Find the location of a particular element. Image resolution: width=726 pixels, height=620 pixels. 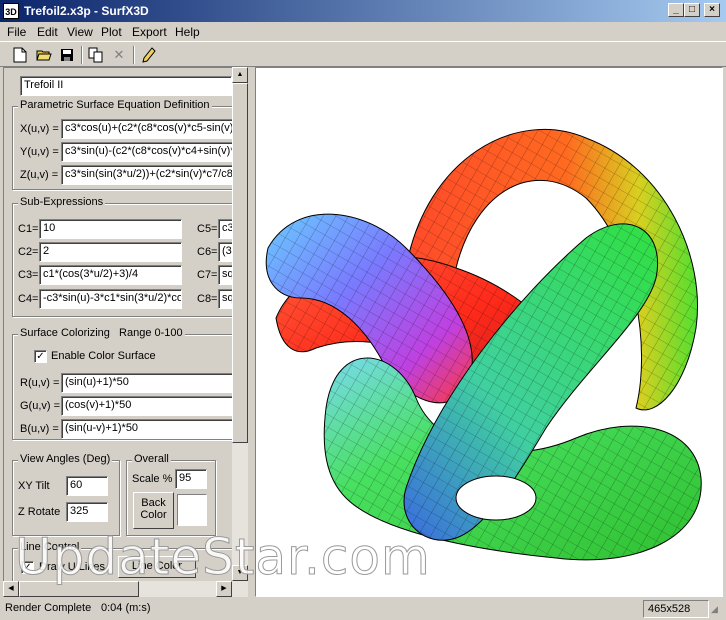

render-time: 0:04 (m:s) is located at coordinates (126, 608).